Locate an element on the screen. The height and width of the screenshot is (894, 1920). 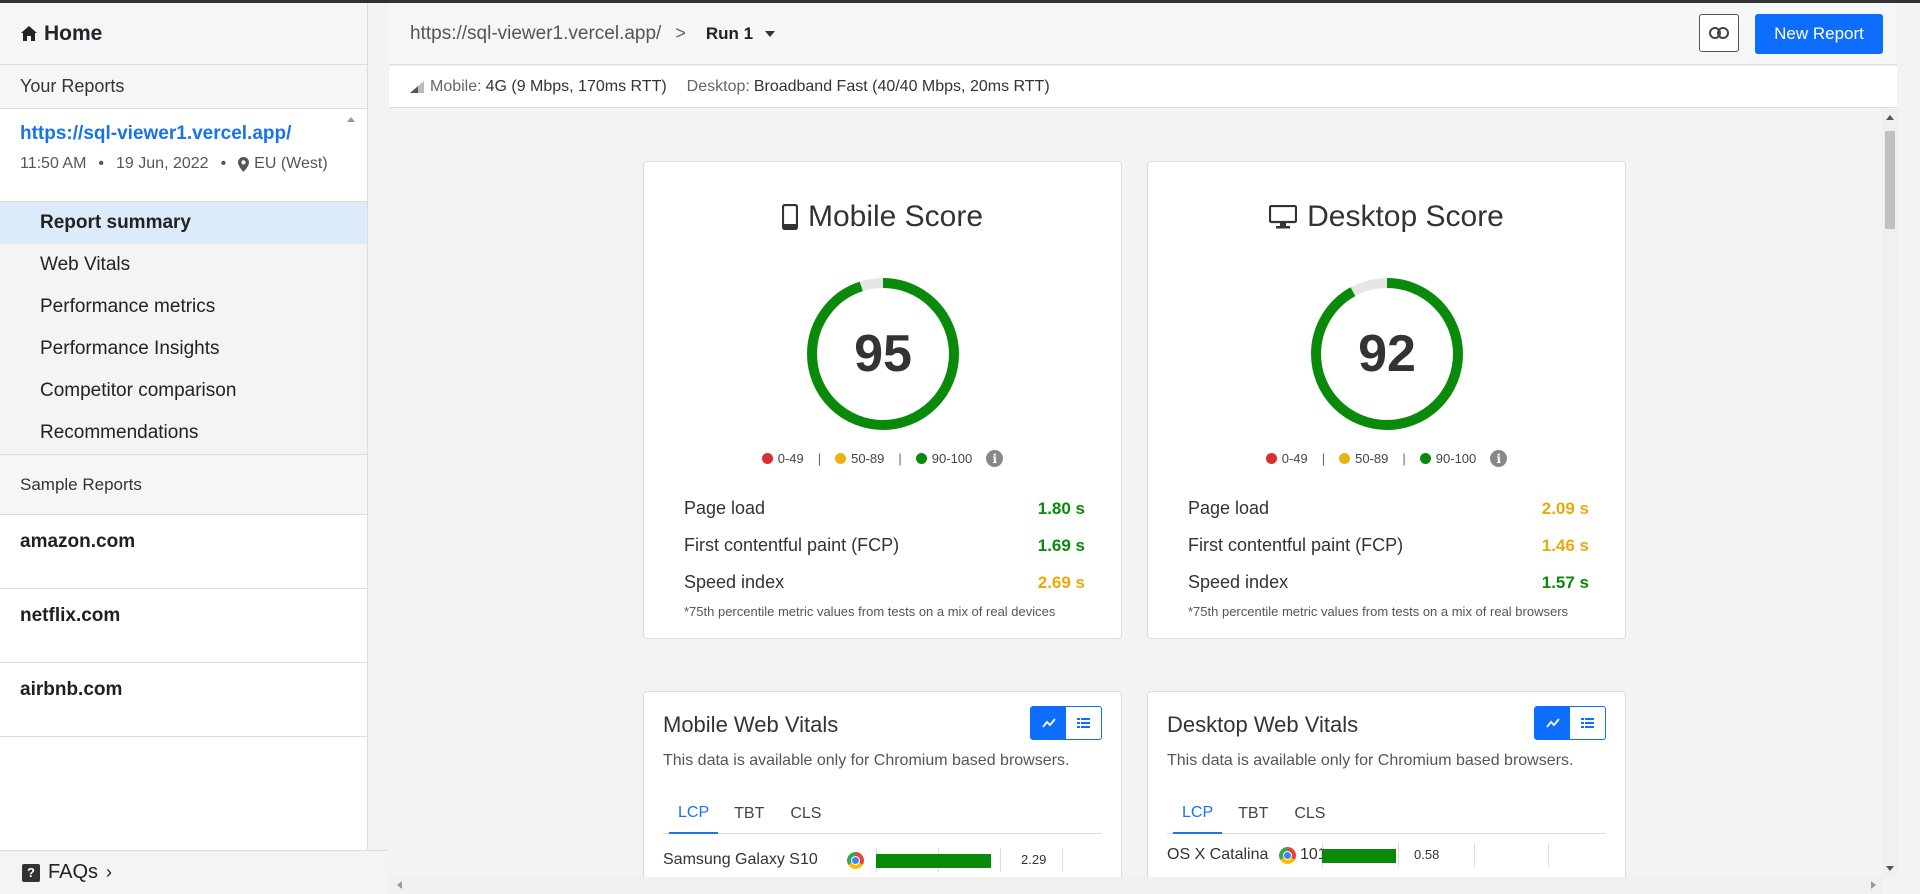
browser-version: 101 is located at coordinates (1313, 854).